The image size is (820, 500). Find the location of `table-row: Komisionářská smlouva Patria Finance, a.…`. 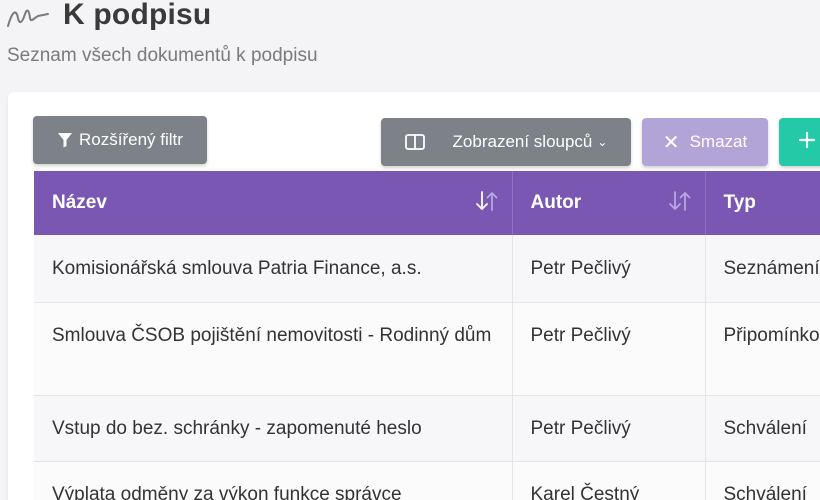

table-row: Komisionářská smlouva Patria Finance, a.… is located at coordinates (427, 269).